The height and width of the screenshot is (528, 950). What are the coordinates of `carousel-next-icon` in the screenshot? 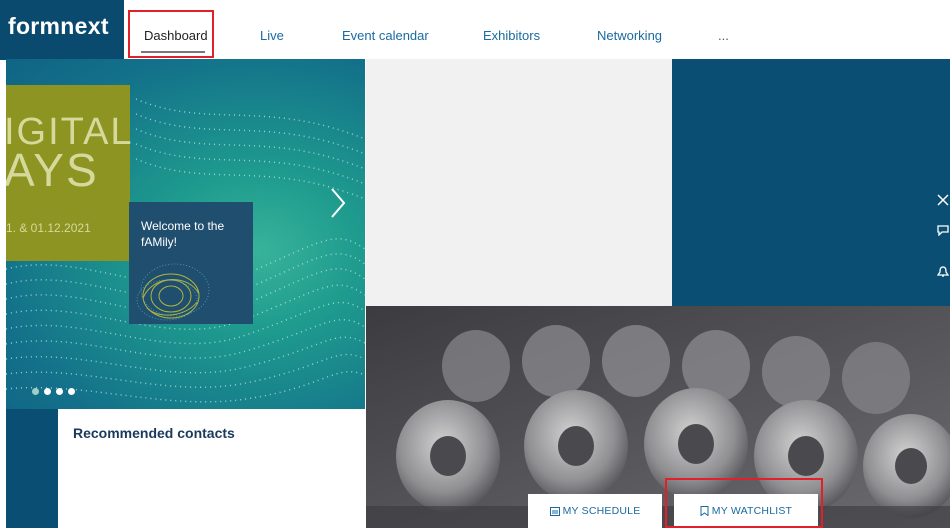 It's located at (337, 203).